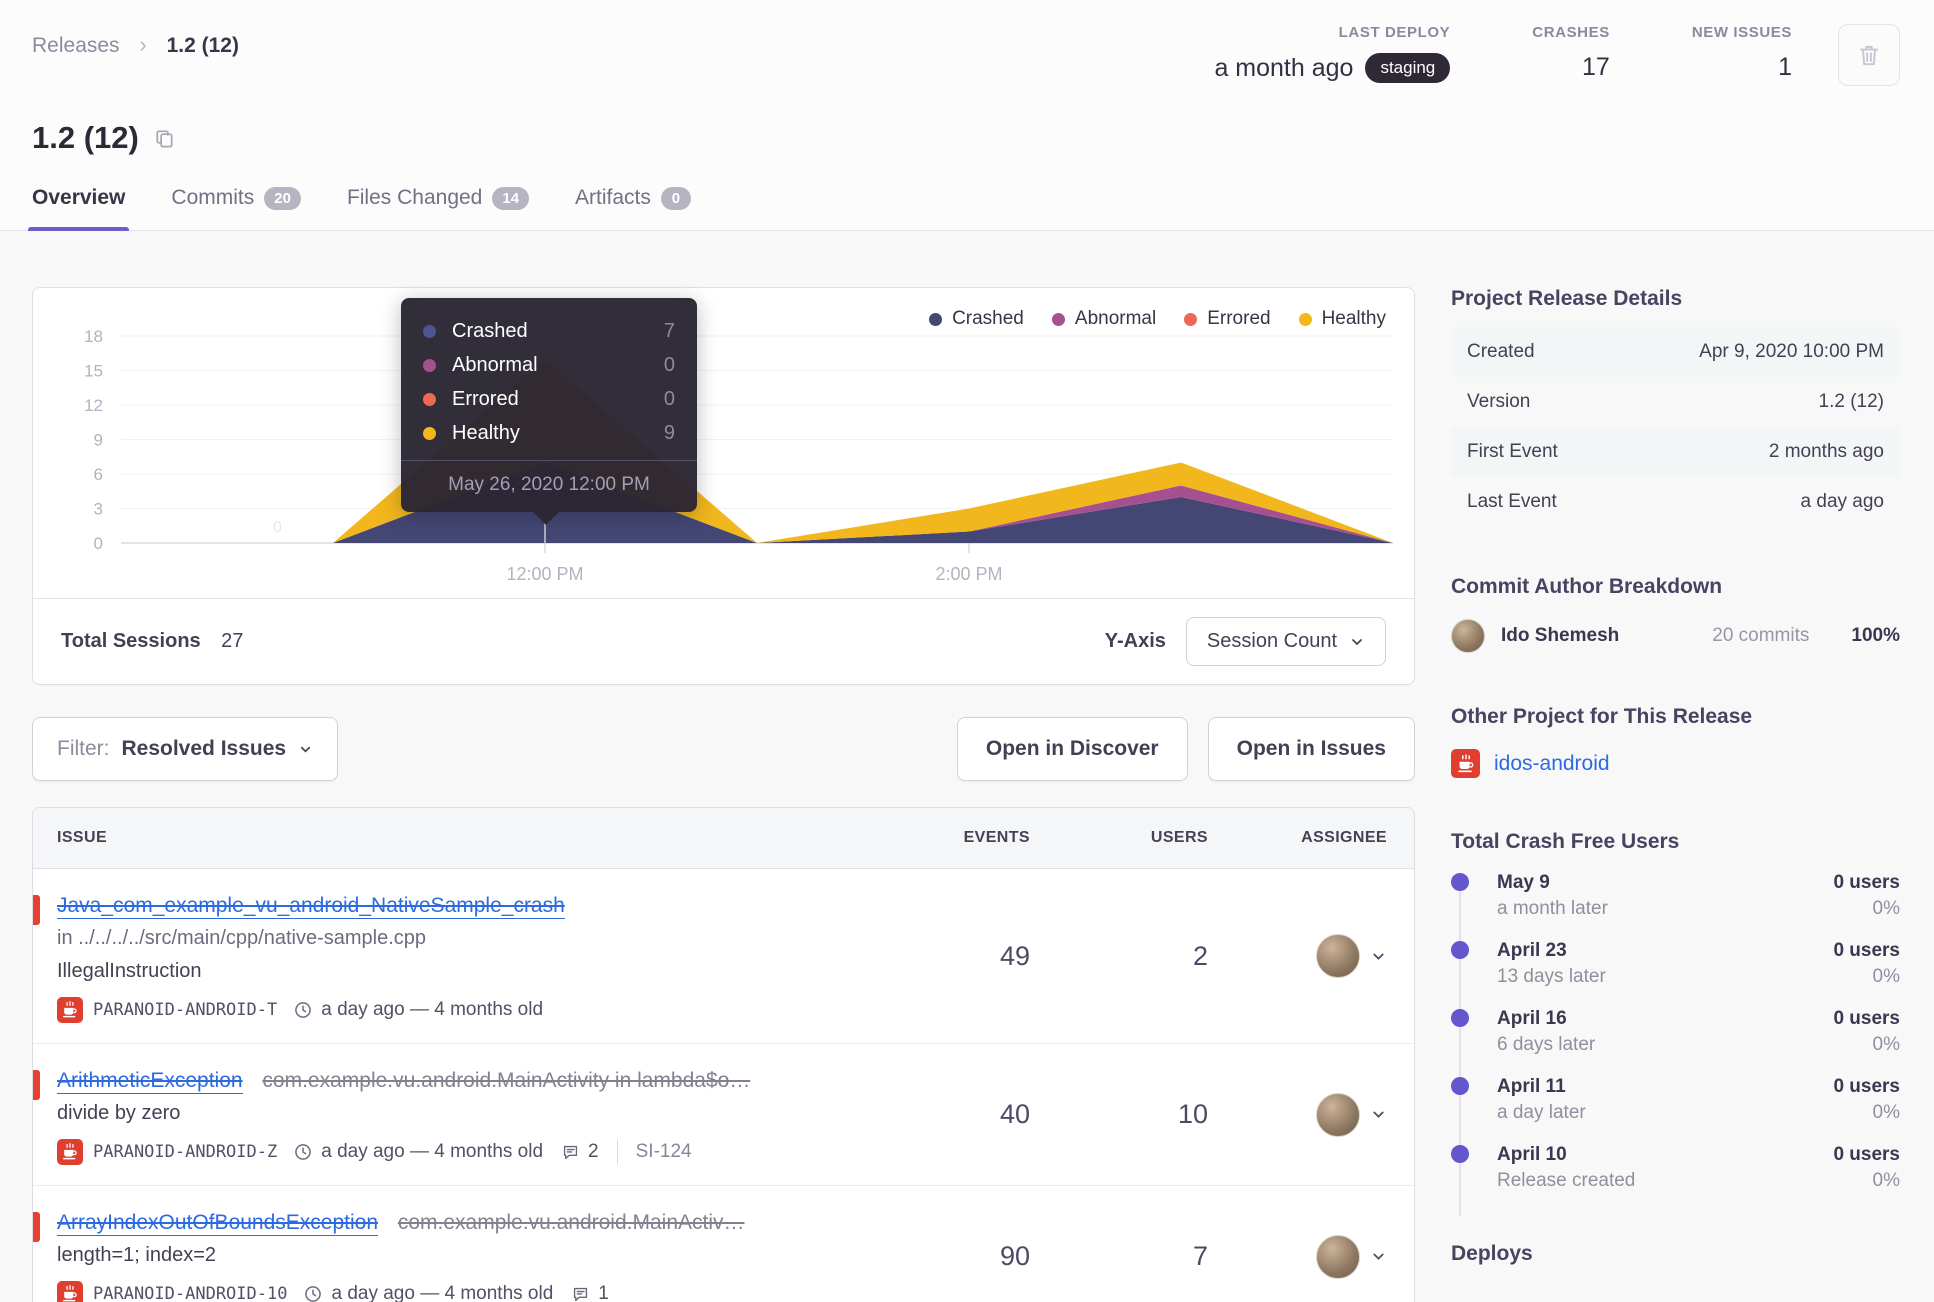  I want to click on detail-row: First Event 2 months ago, so click(1675, 452).